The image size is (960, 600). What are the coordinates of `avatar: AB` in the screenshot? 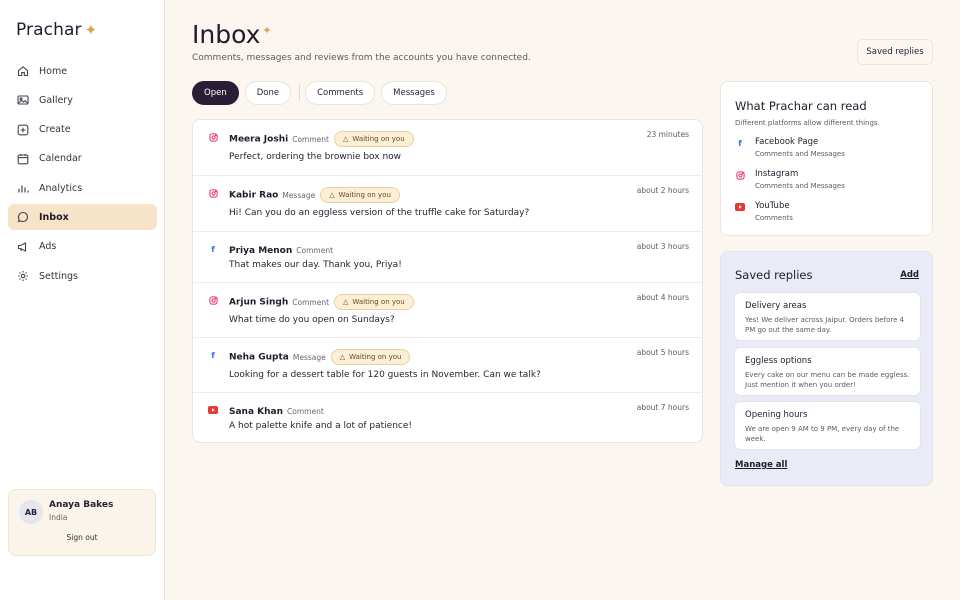 It's located at (31, 512).